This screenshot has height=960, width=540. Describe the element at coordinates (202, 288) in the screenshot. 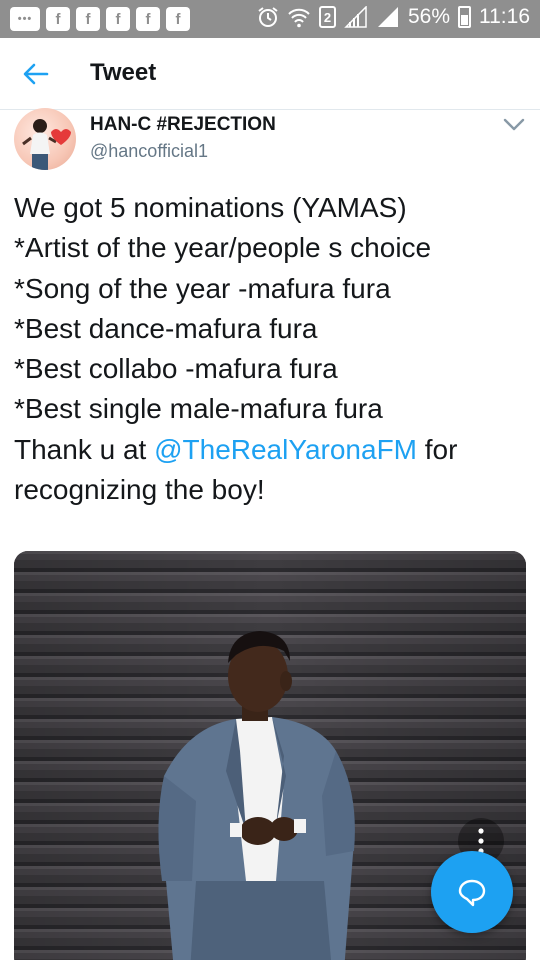

I see `tweet-line: *Song of the year -mafura fura` at that location.